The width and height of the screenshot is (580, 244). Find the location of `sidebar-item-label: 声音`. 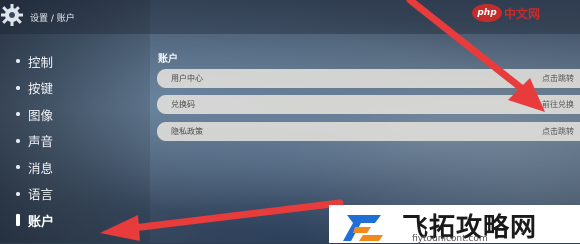

sidebar-item-label: 声音 is located at coordinates (41, 142).